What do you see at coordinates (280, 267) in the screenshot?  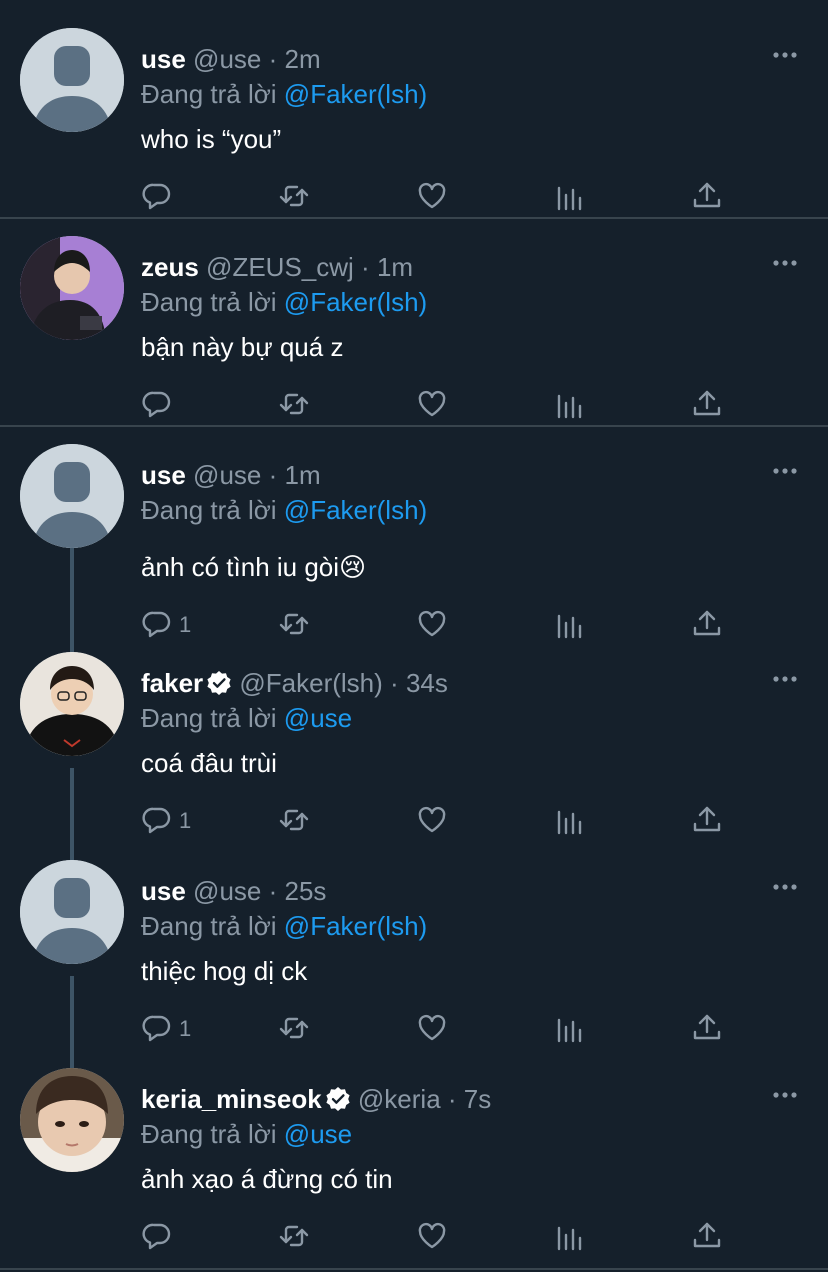 I see `user-handle: @ZEUS_cwj` at bounding box center [280, 267].